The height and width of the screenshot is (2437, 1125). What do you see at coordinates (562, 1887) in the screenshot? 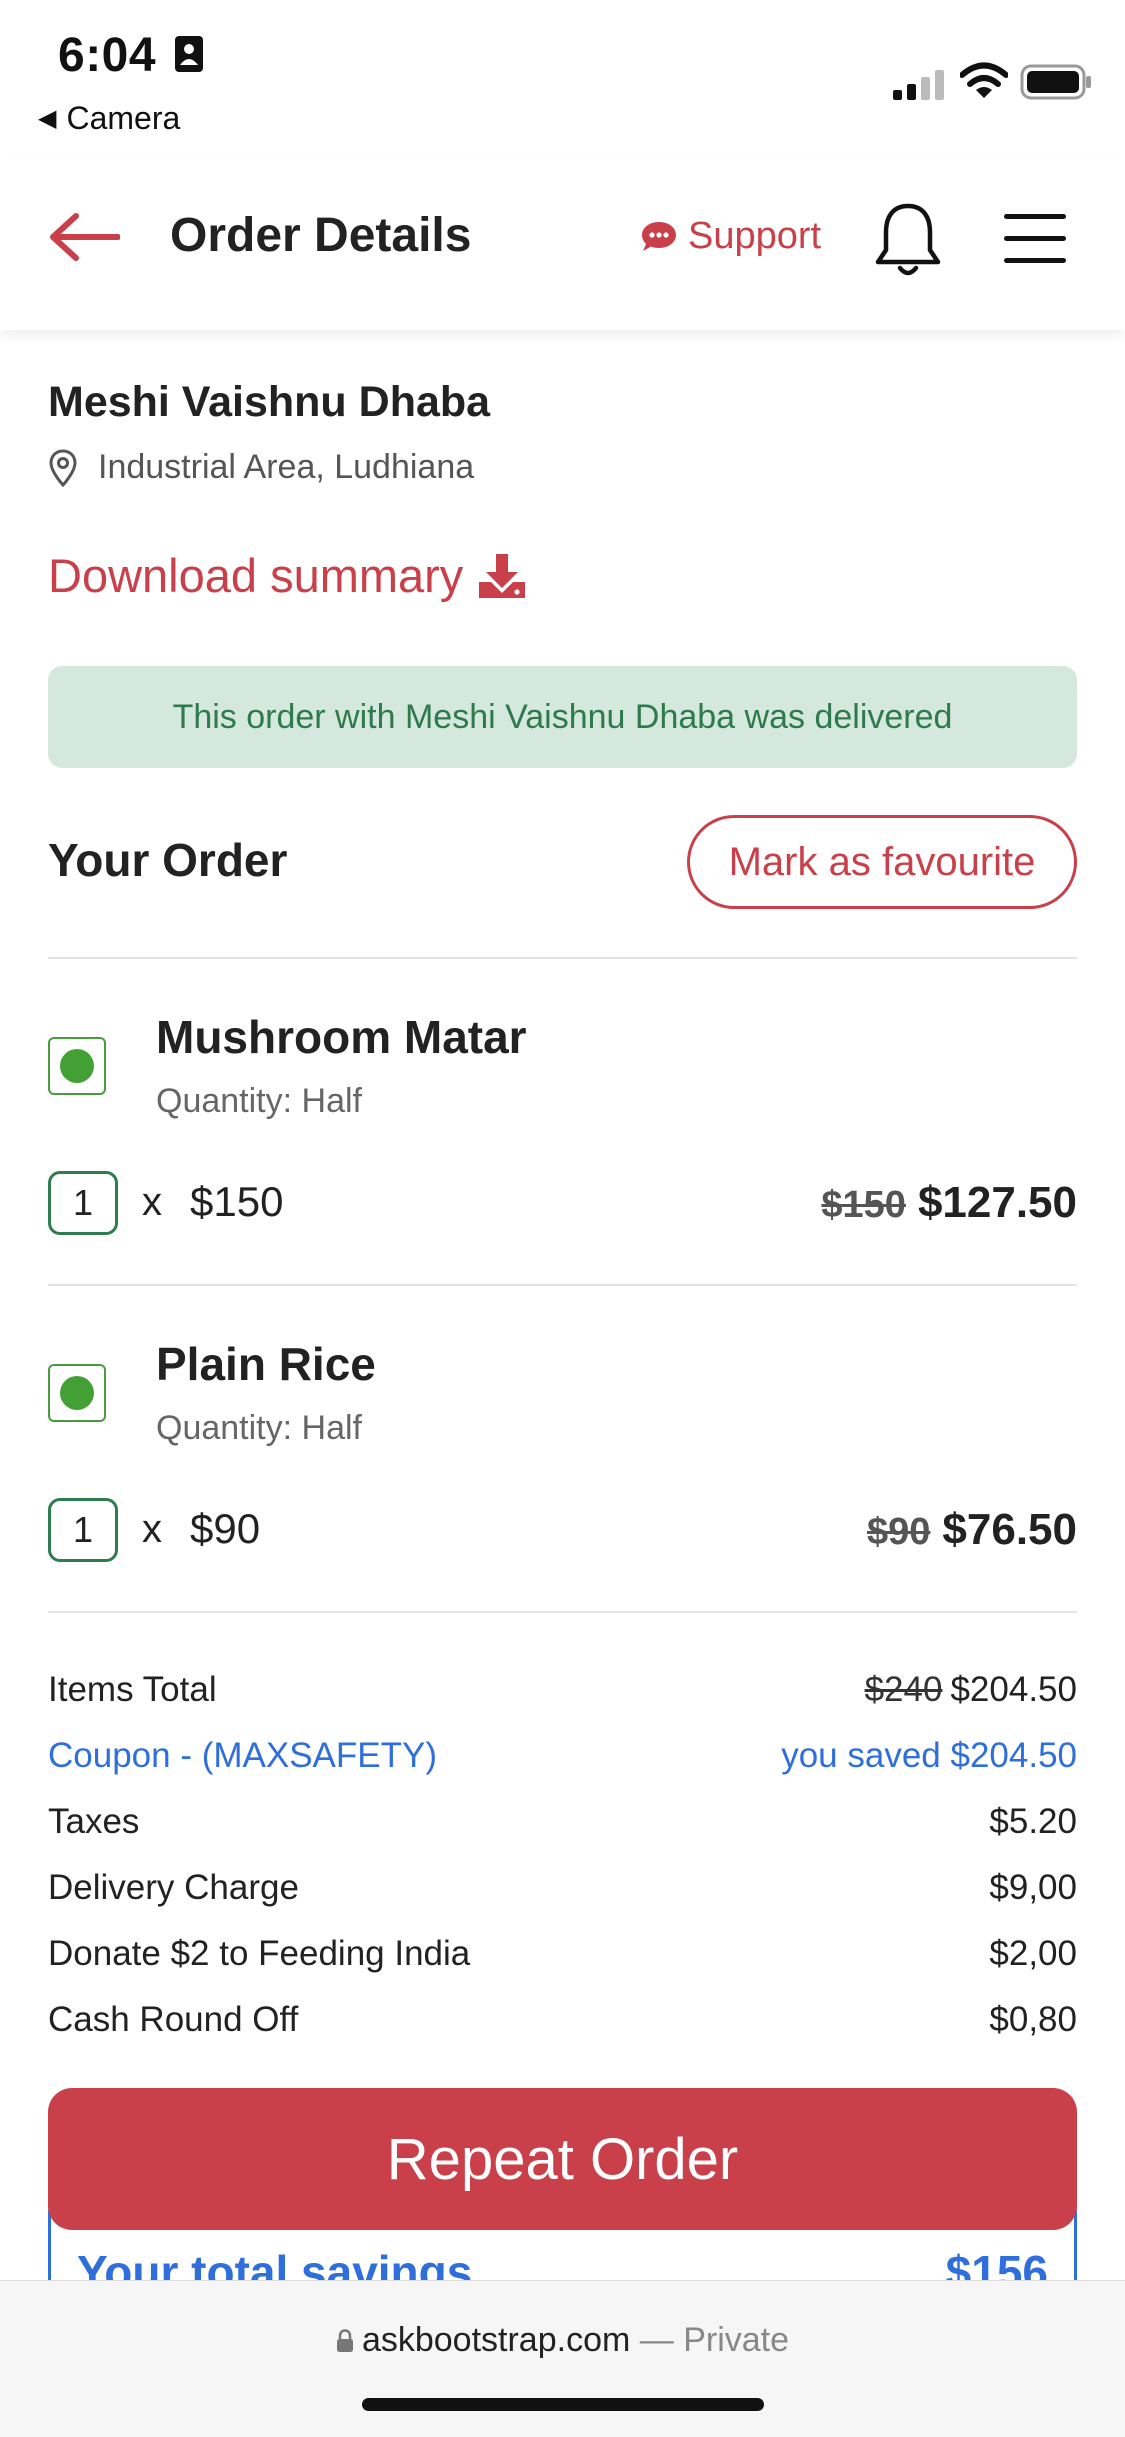
I see `delivery-charge-row: Delivery Charge $9,00` at bounding box center [562, 1887].